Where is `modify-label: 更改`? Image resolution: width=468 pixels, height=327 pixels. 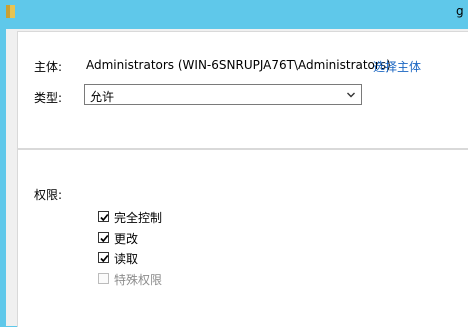 modify-label: 更改 is located at coordinates (126, 239).